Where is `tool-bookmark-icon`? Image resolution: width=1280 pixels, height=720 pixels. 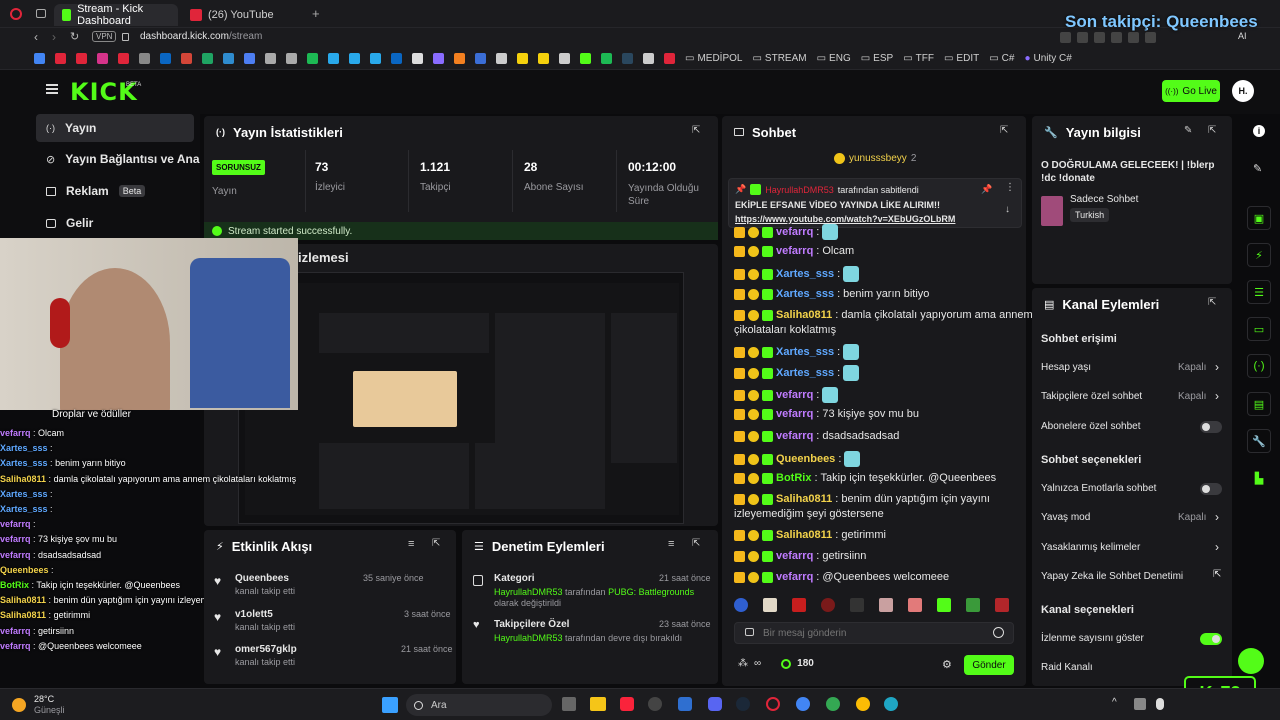 tool-bookmark-icon is located at coordinates (291, 58).